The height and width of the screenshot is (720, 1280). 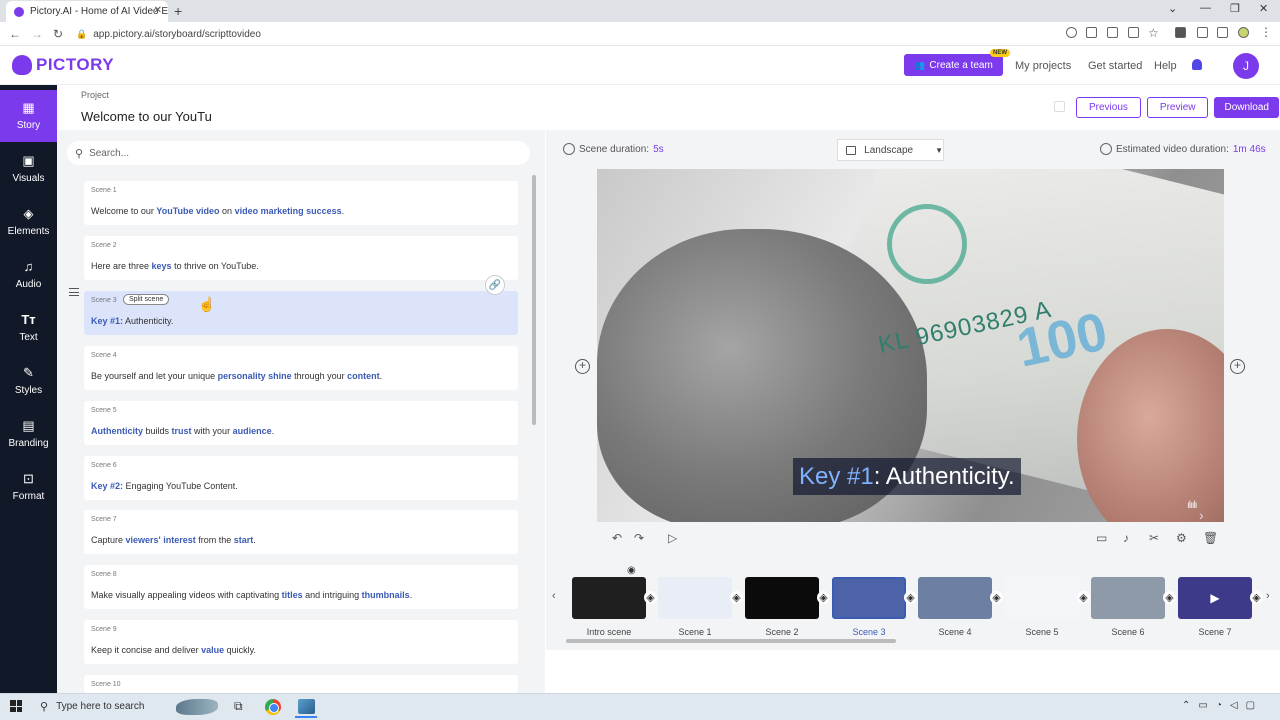 I want to click on prev-scene-arrow-icon: ‹, so click(x=613, y=514).